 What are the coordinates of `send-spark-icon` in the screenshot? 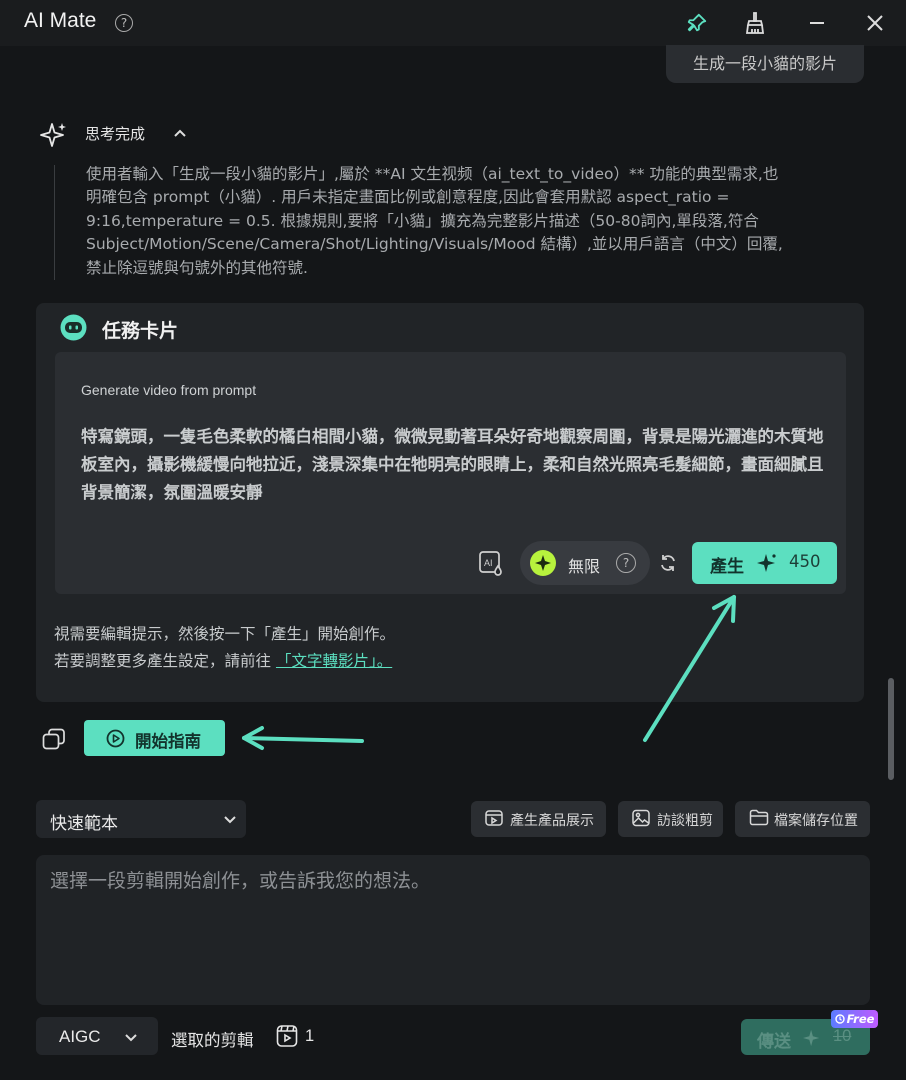 It's located at (812, 1040).